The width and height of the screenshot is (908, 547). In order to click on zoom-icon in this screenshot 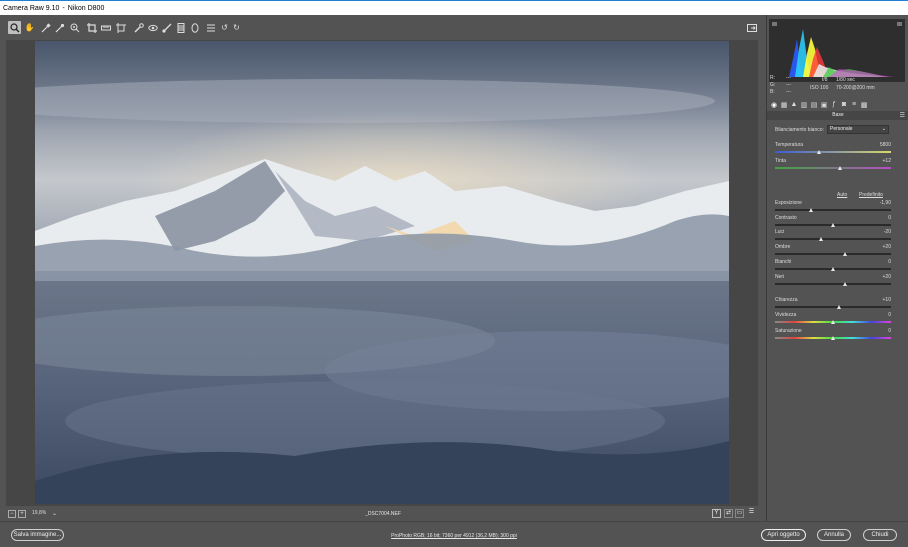, I will do `click(14, 27)`.